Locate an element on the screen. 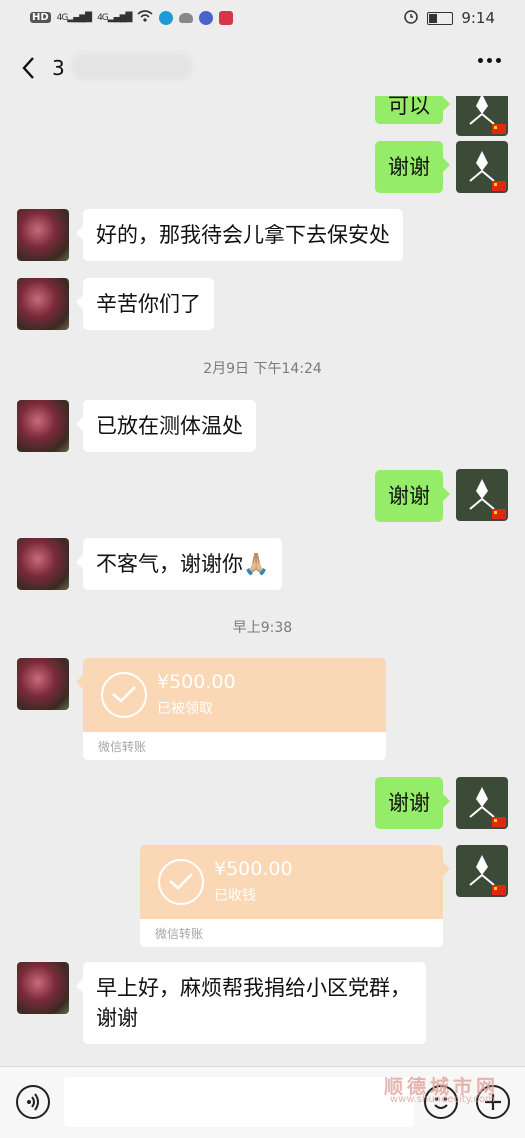 Image resolution: width=525 pixels, height=1138 pixels. battery-icon is located at coordinates (440, 18).